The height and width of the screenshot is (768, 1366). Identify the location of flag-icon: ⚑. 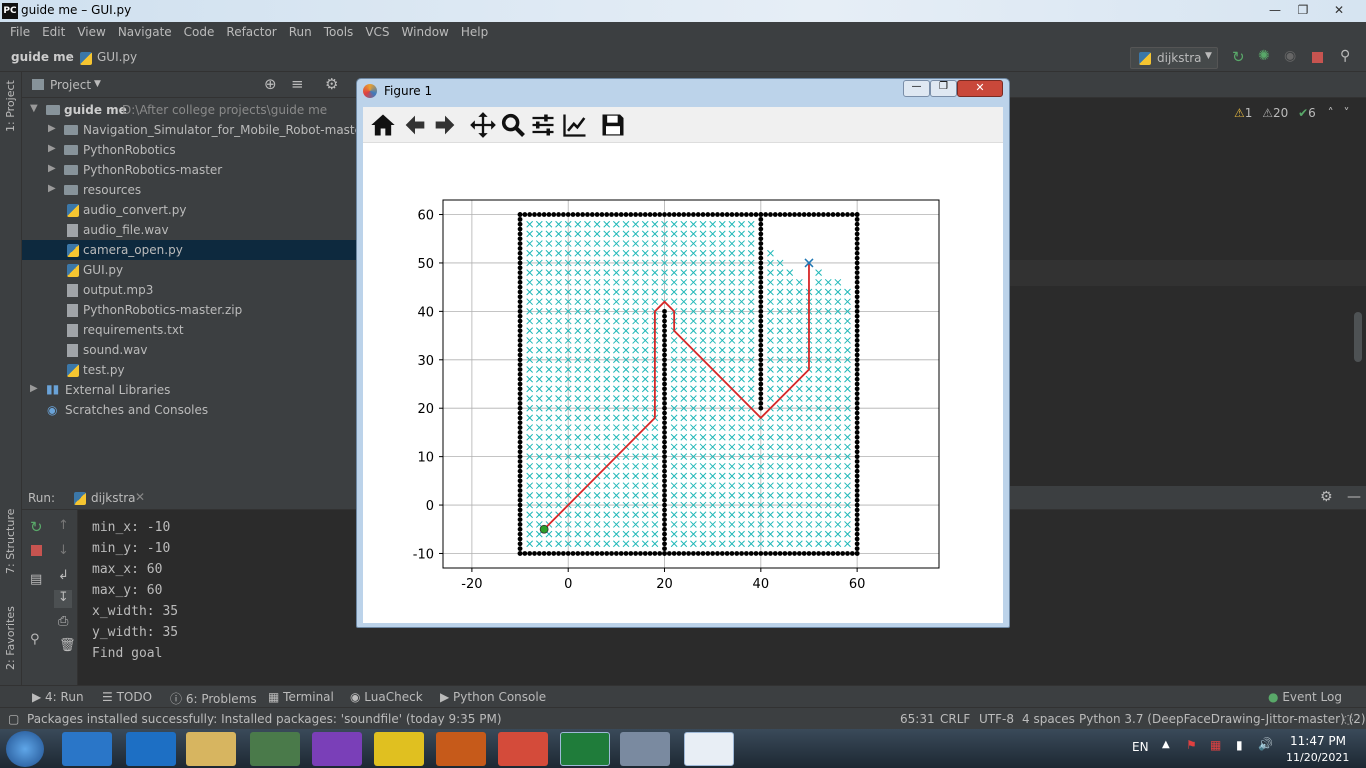
(1191, 745).